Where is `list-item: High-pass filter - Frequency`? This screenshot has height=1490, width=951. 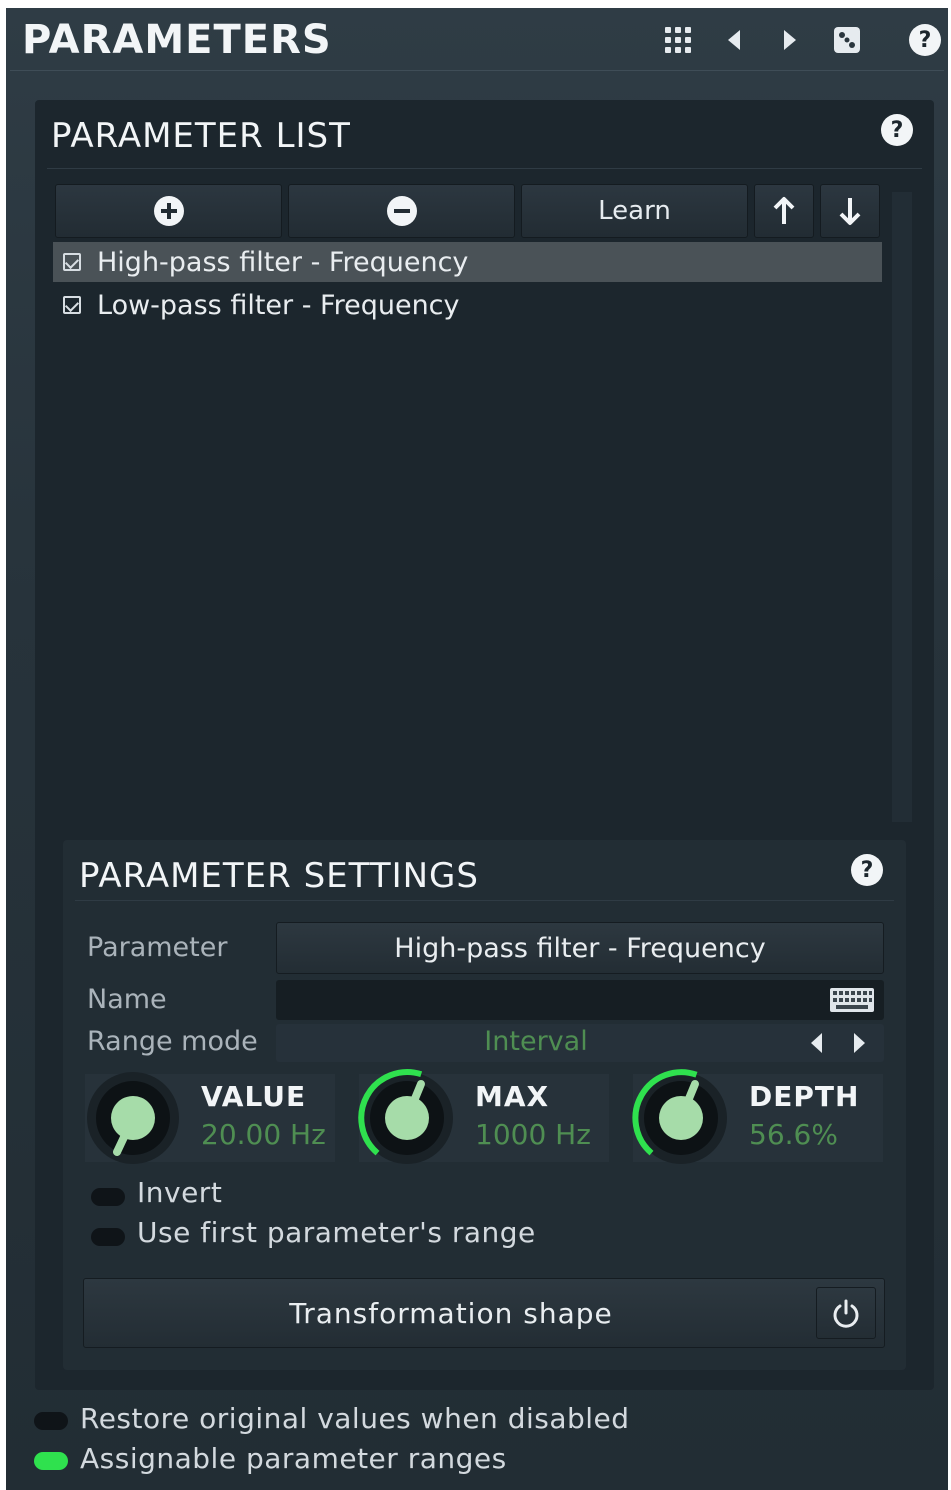 list-item: High-pass filter - Frequency is located at coordinates (467, 262).